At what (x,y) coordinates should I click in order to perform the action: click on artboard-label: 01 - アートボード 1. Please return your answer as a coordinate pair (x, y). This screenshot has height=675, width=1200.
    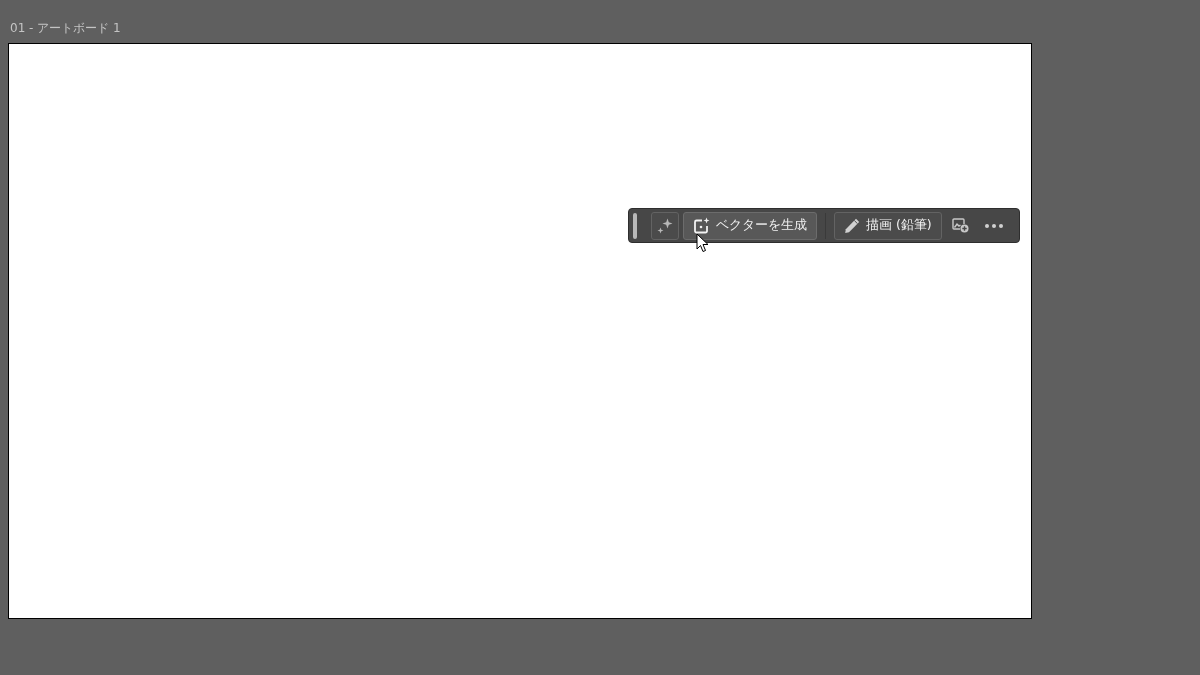
    Looking at the image, I should click on (65, 28).